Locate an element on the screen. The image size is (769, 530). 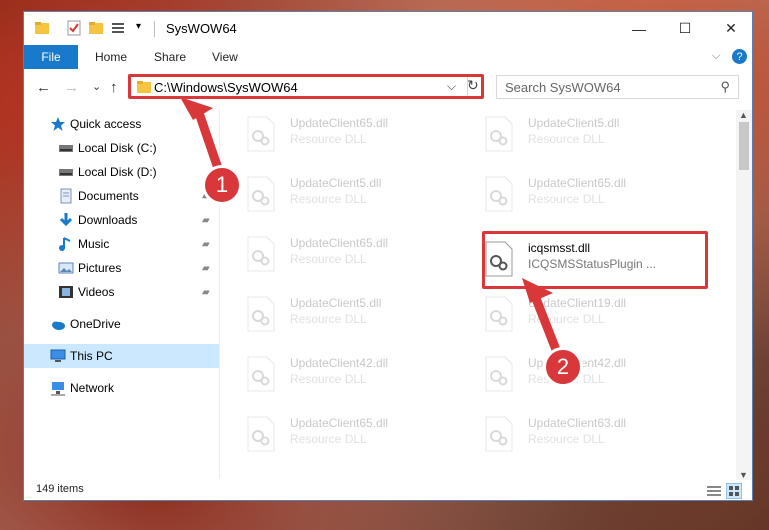
search-icon: ⚲ is located at coordinates (725, 87).